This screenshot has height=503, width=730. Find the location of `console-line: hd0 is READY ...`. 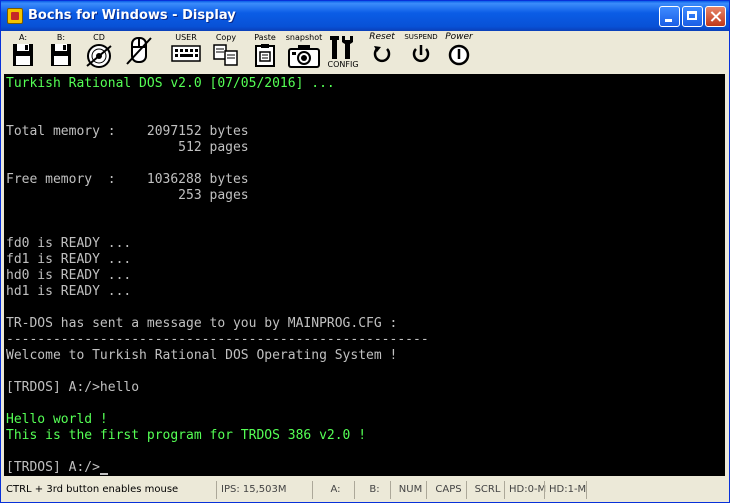

console-line: hd0 is READY ... is located at coordinates (69, 275).